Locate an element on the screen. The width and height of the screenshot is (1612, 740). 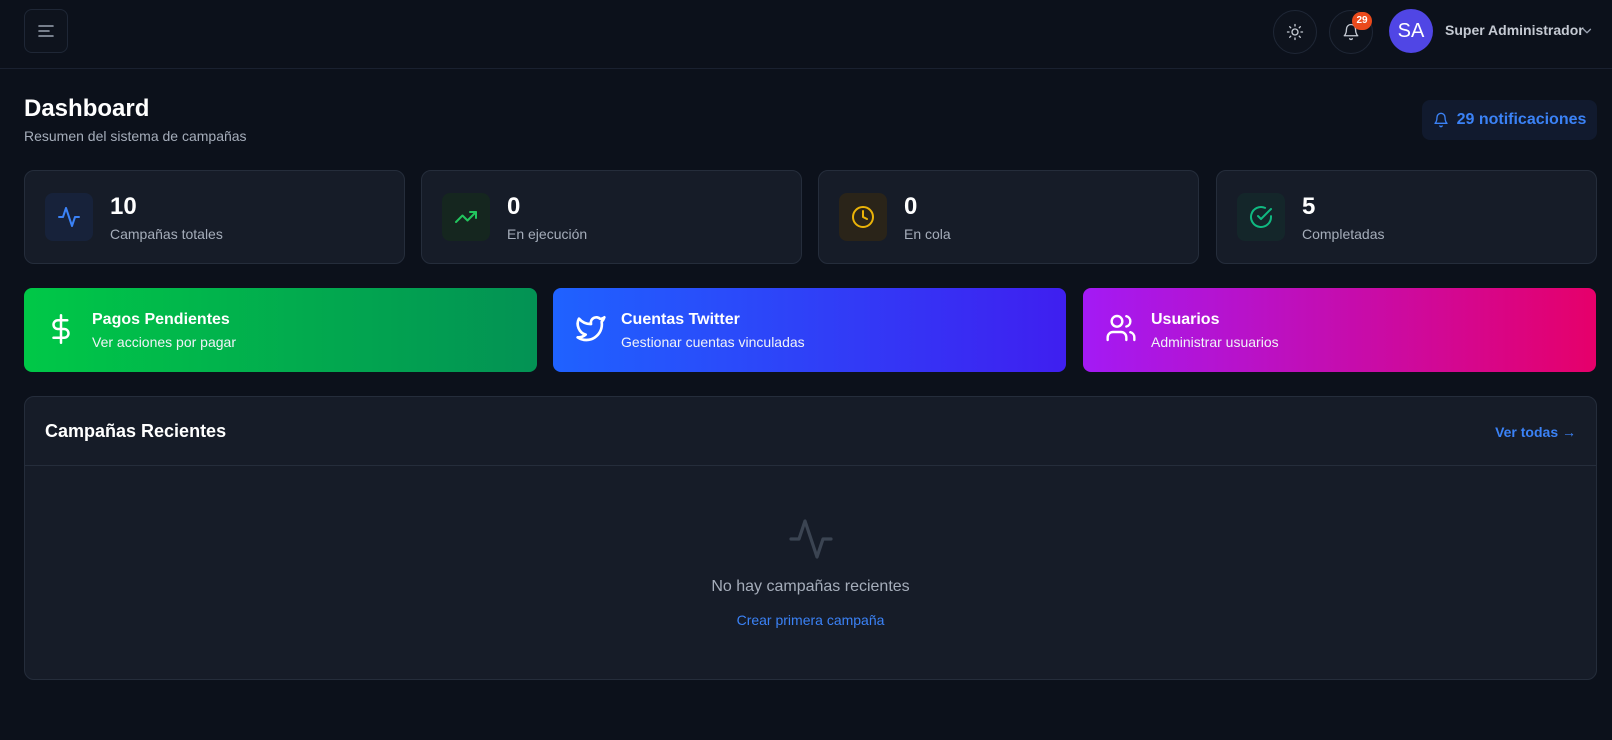
section-title: Campañas Recientes is located at coordinates (136, 431).